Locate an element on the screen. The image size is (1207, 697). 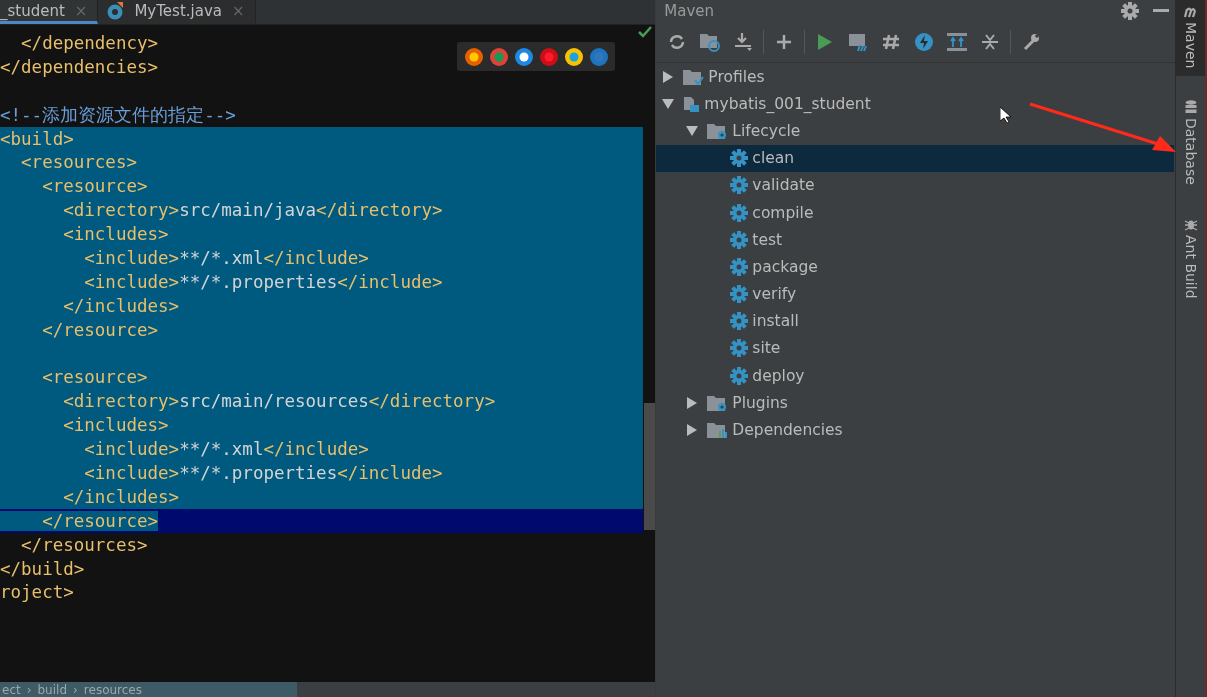
download-icon is located at coordinates (743, 42).